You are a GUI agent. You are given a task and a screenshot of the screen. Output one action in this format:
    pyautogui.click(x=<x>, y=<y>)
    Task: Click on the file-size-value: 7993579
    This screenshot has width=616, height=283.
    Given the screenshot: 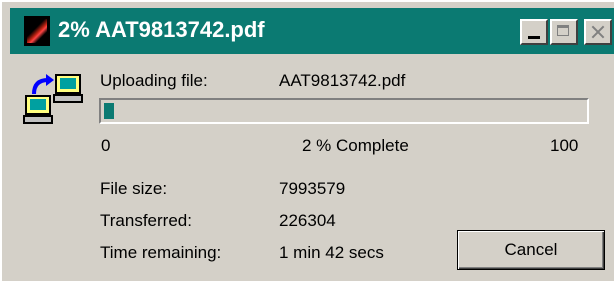 What is the action you would take?
    pyautogui.click(x=312, y=188)
    